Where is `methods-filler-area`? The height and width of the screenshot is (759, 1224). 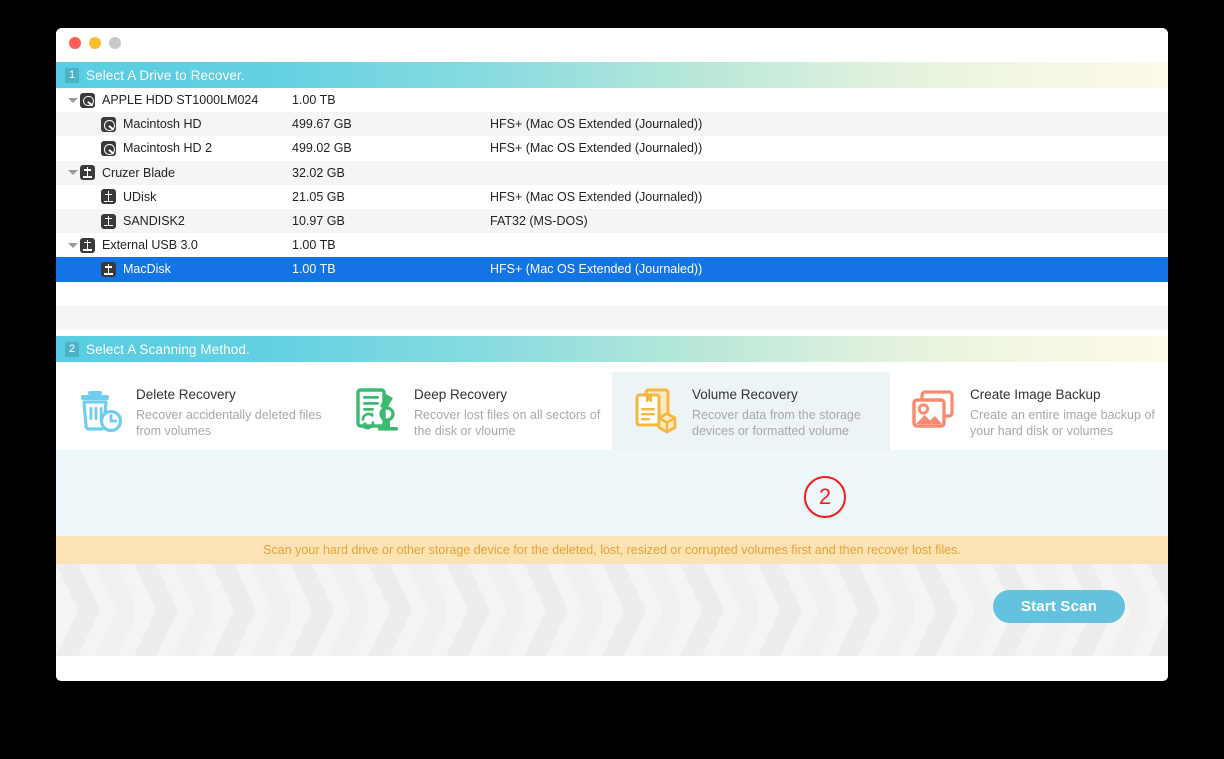 methods-filler-area is located at coordinates (612, 493).